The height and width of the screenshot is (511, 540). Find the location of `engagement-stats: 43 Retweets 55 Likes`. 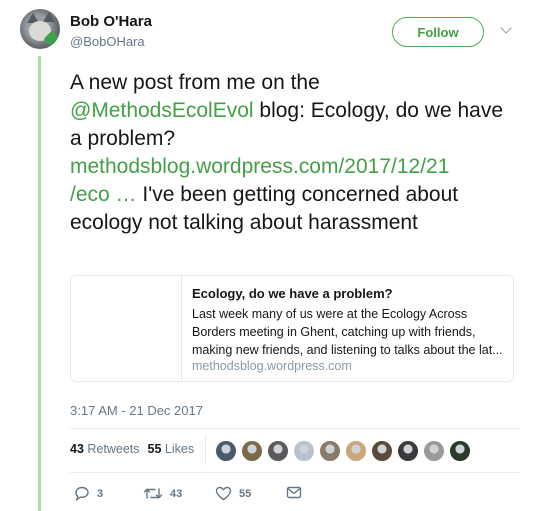

engagement-stats: 43 Retweets 55 Likes is located at coordinates (132, 449).